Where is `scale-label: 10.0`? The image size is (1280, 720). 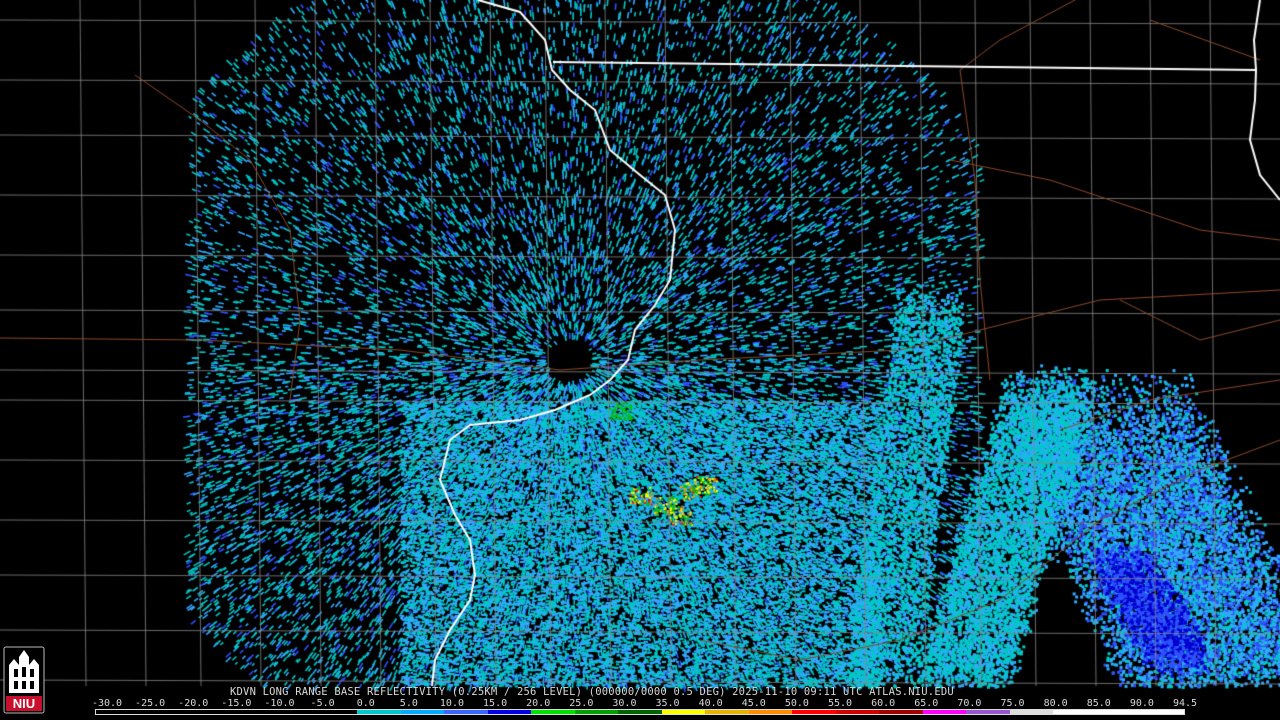 scale-label: 10.0 is located at coordinates (451, 703).